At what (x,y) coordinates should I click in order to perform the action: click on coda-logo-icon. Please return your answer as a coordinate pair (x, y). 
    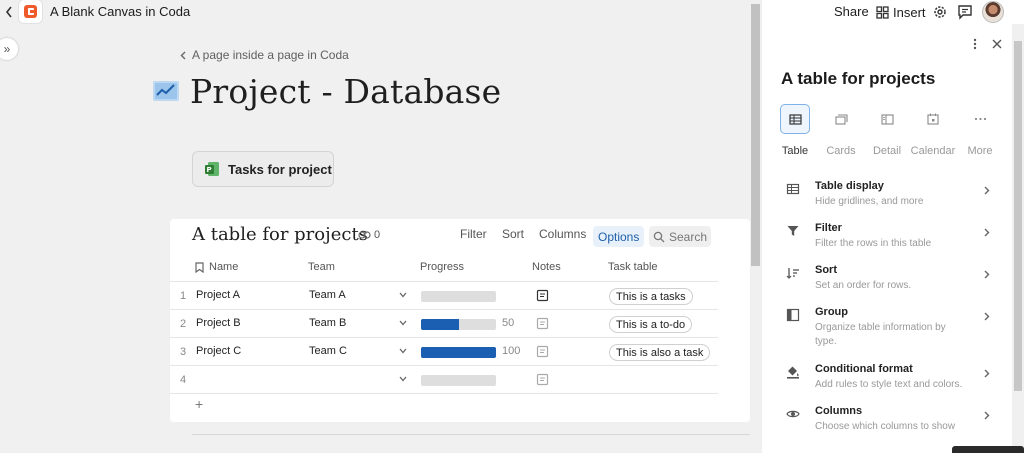
    Looking at the image, I should click on (30, 11).